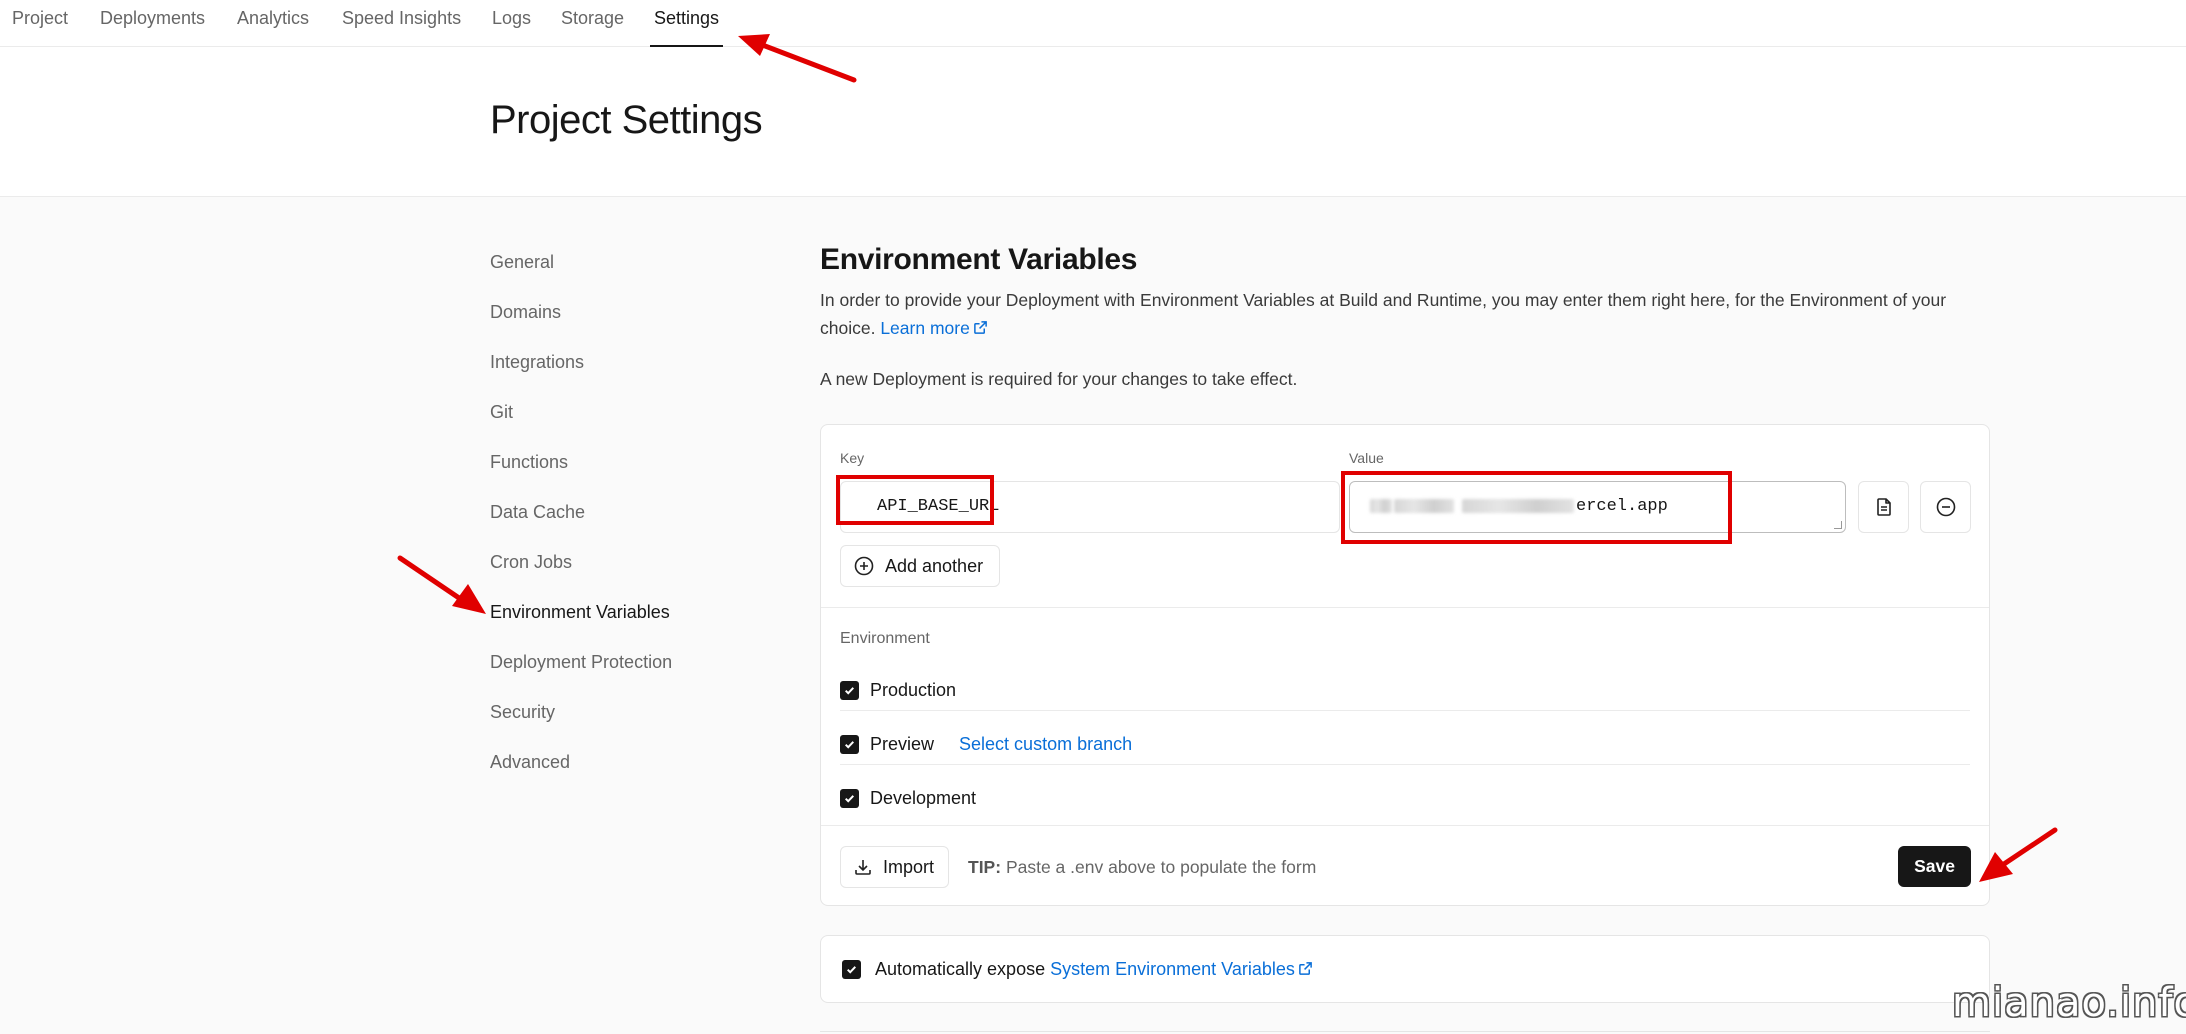 The image size is (2186, 1034). Describe the element at coordinates (909, 866) in the screenshot. I see `import-label: Import` at that location.